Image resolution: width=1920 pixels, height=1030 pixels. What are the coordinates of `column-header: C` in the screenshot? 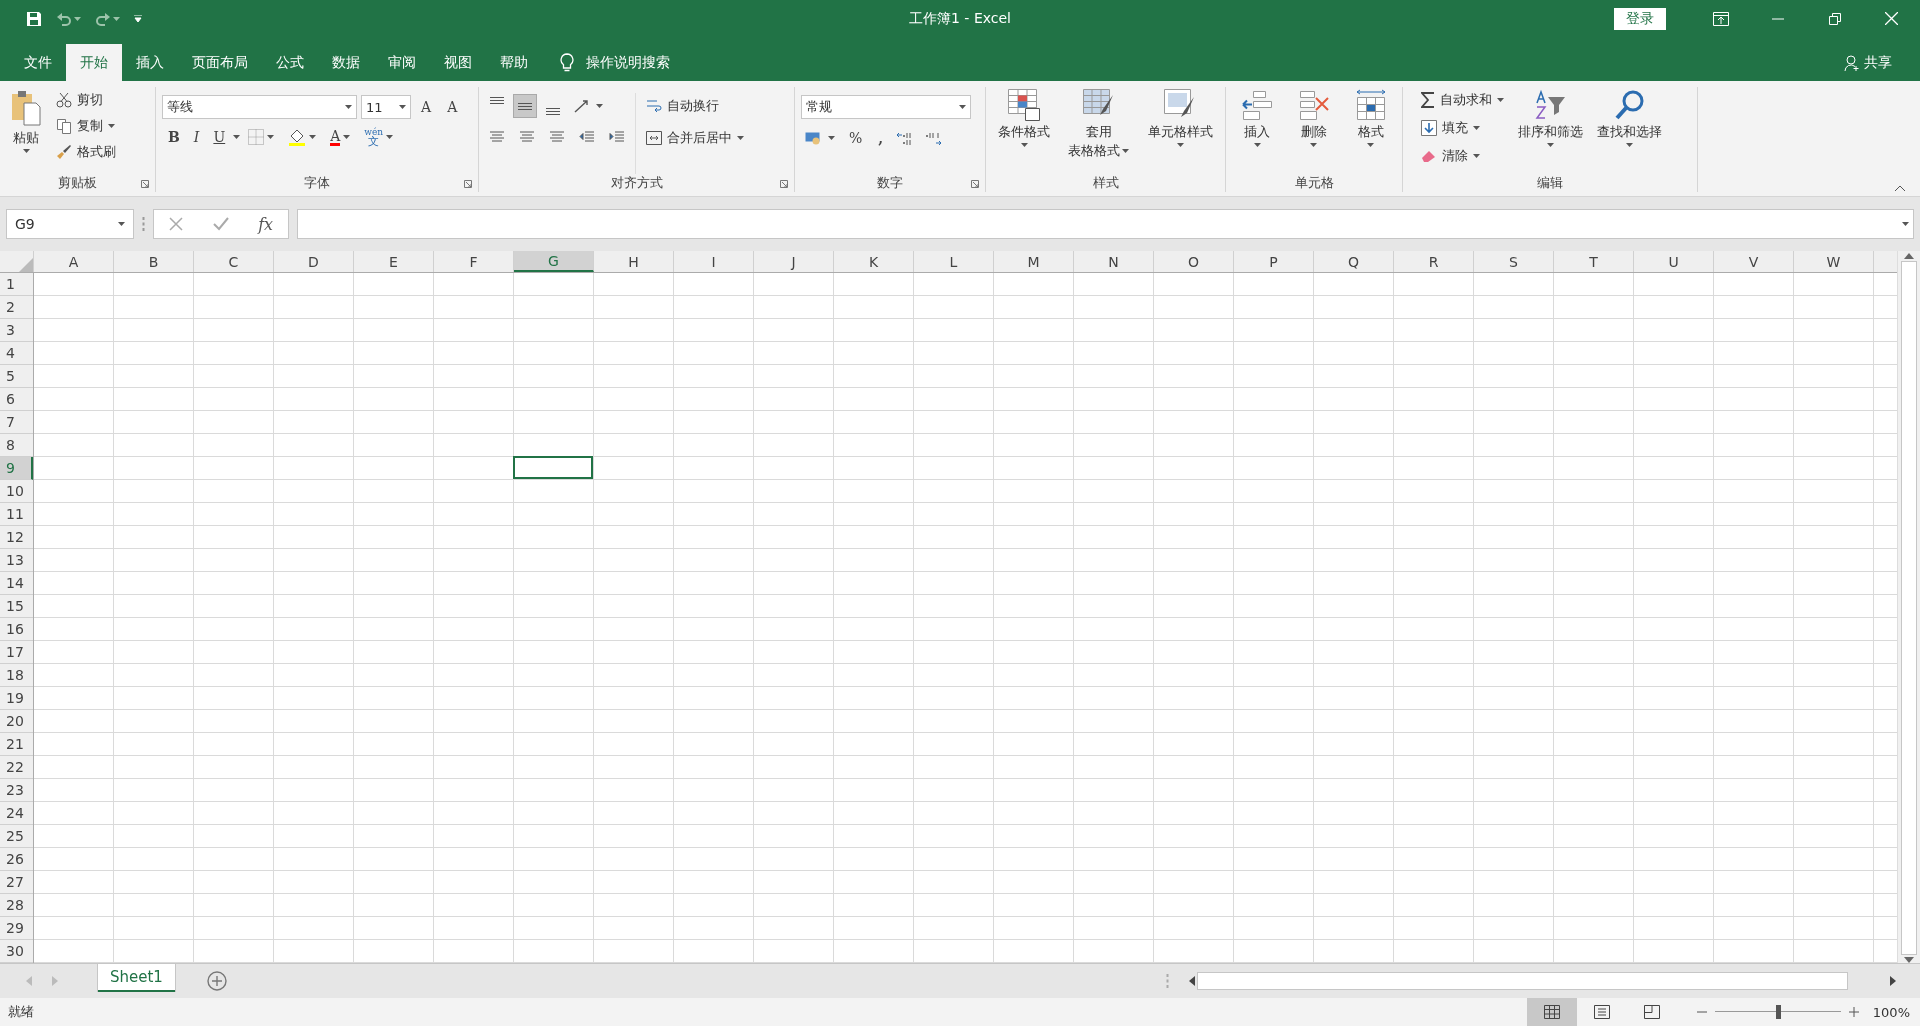 It's located at (234, 261).